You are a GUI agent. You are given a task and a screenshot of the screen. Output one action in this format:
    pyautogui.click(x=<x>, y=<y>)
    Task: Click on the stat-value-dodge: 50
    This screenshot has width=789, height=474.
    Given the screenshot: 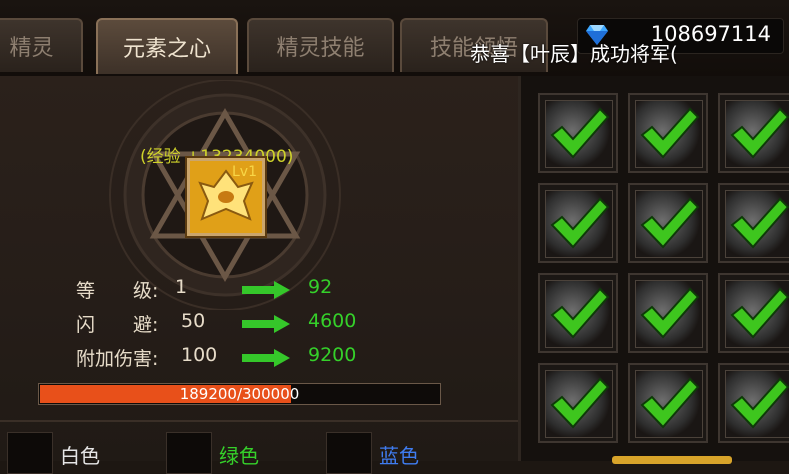 What is the action you would take?
    pyautogui.click(x=193, y=321)
    